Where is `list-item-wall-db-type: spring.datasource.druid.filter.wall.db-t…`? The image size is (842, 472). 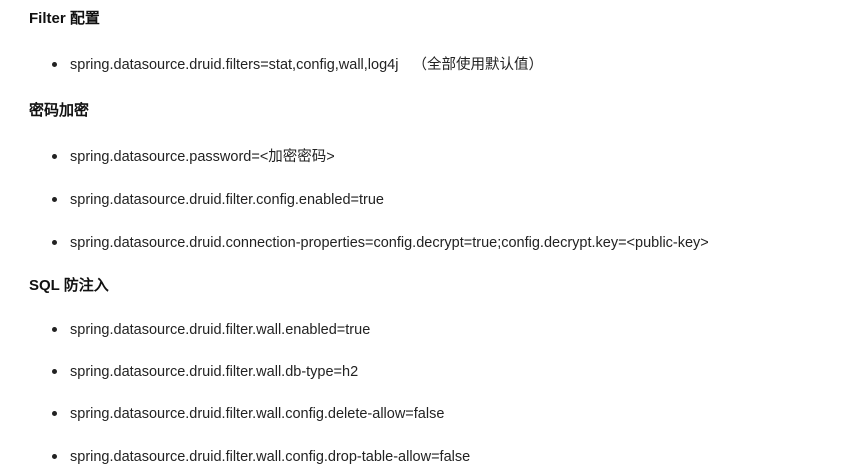
list-item-wall-db-type: spring.datasource.druid.filter.wall.db-t… is located at coordinates (205, 372).